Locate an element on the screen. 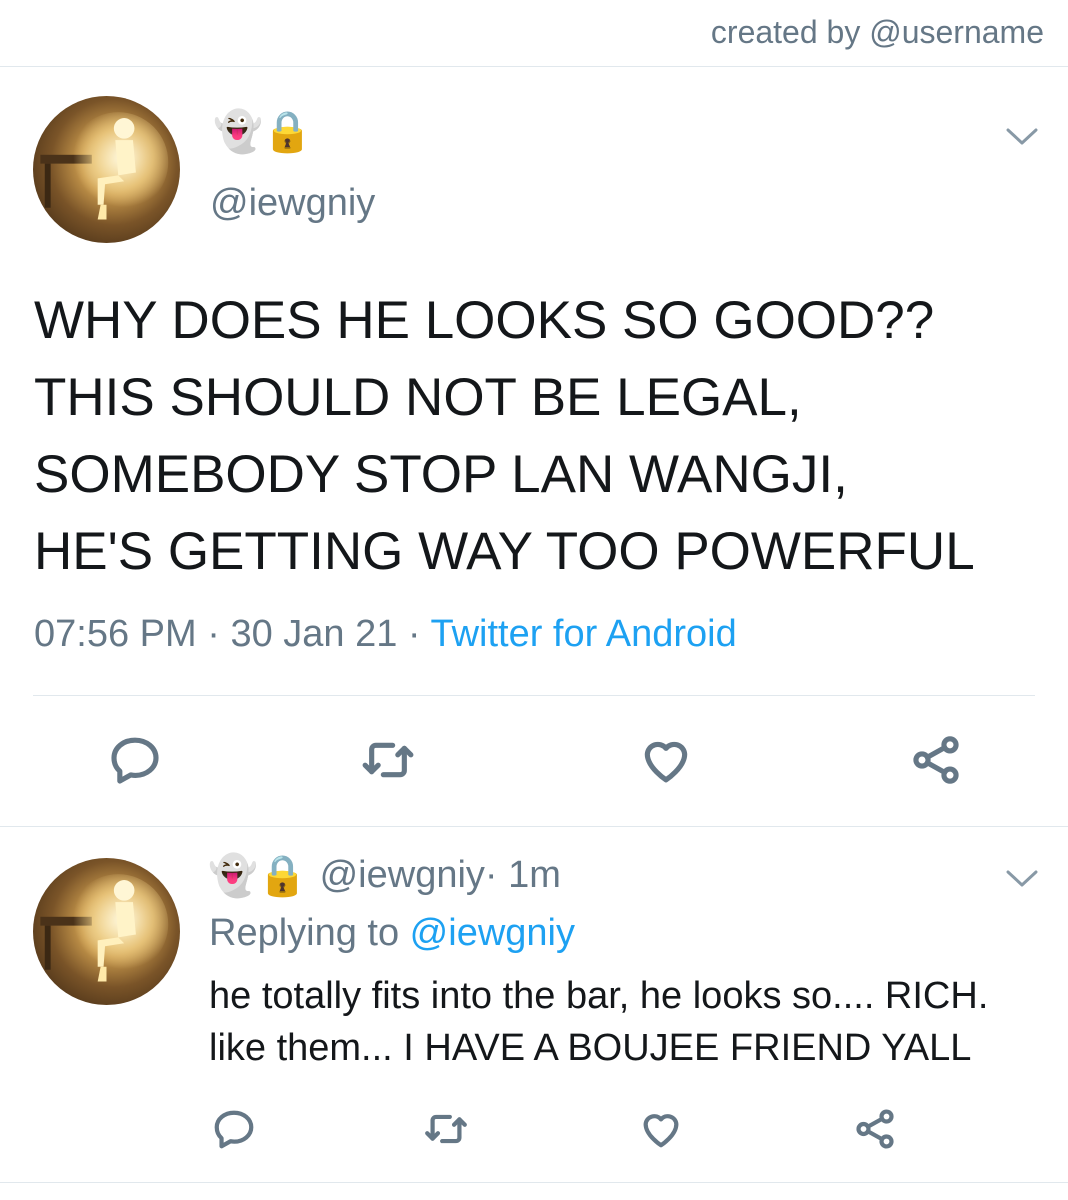  reply-actions is located at coordinates (534, 1129).